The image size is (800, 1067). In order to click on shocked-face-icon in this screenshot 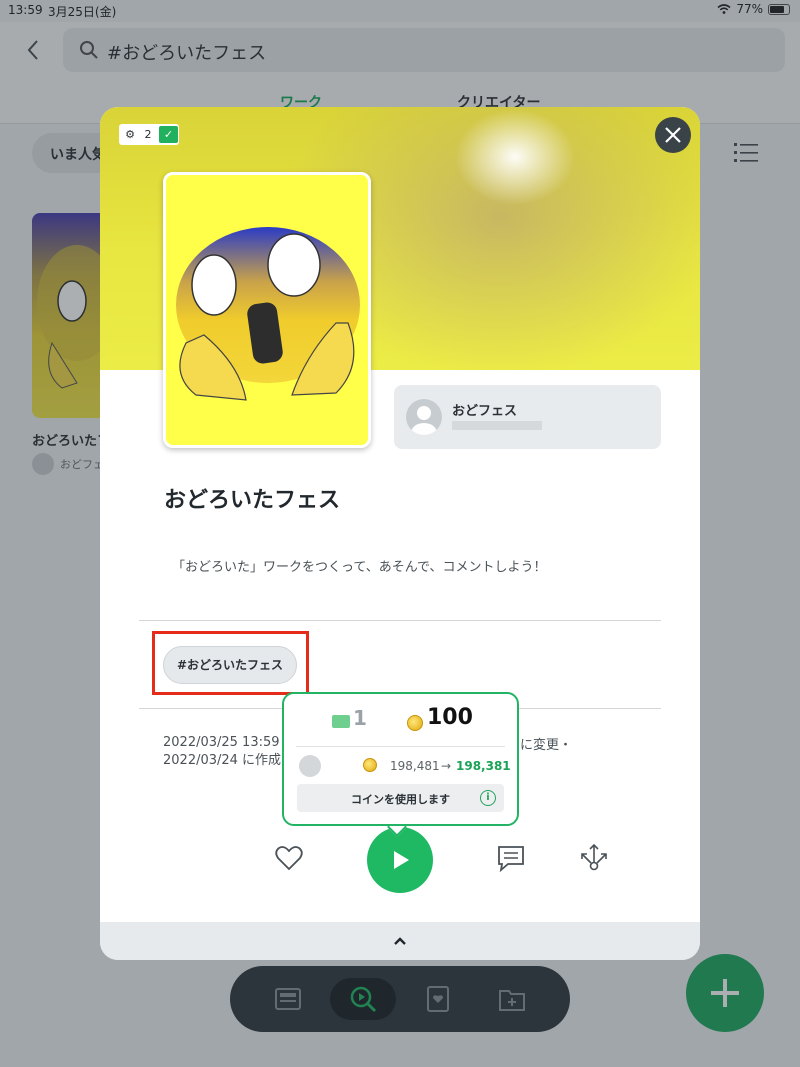, I will do `click(268, 314)`.